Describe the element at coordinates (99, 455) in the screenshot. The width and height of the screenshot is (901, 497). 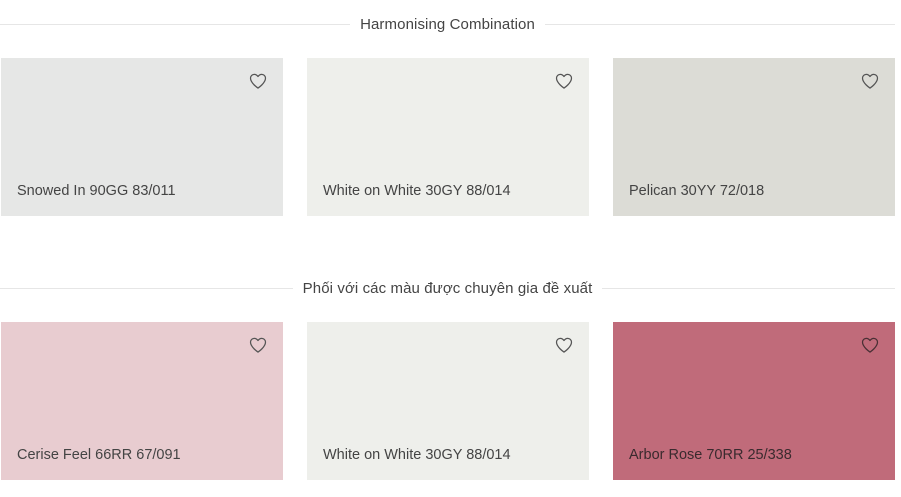
I see `color-name-label: Cerise Feel 66RR 67/091` at that location.